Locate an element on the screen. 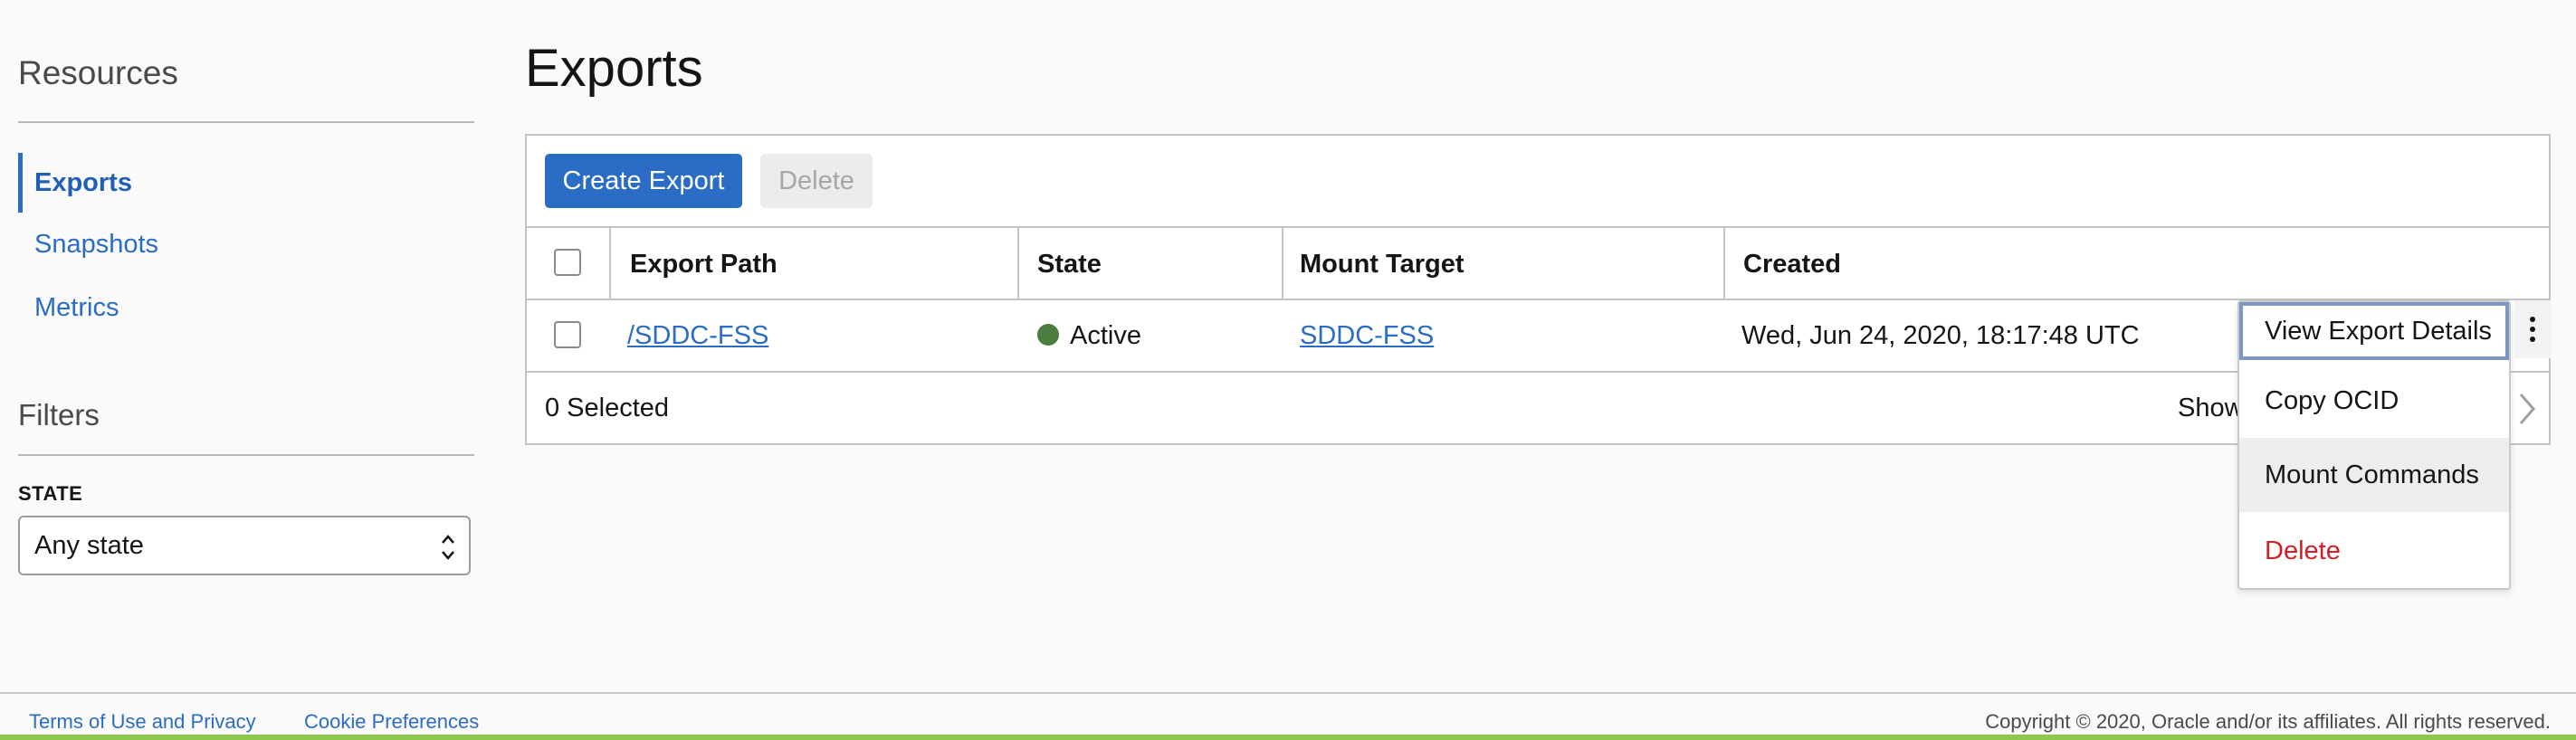 The height and width of the screenshot is (740, 2576). terms-link: Terms of Use and Privacy is located at coordinates (142, 722).